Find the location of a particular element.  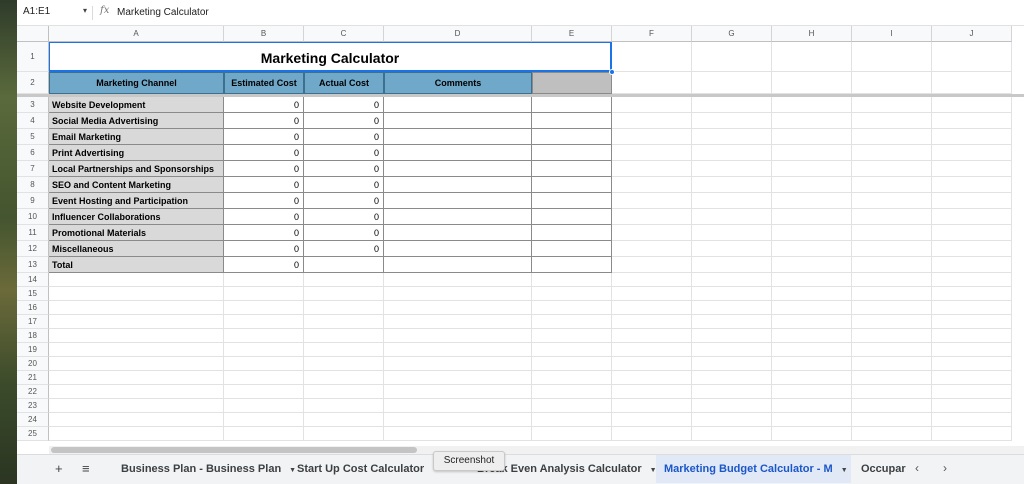

row-header: 5 is located at coordinates (33, 137).